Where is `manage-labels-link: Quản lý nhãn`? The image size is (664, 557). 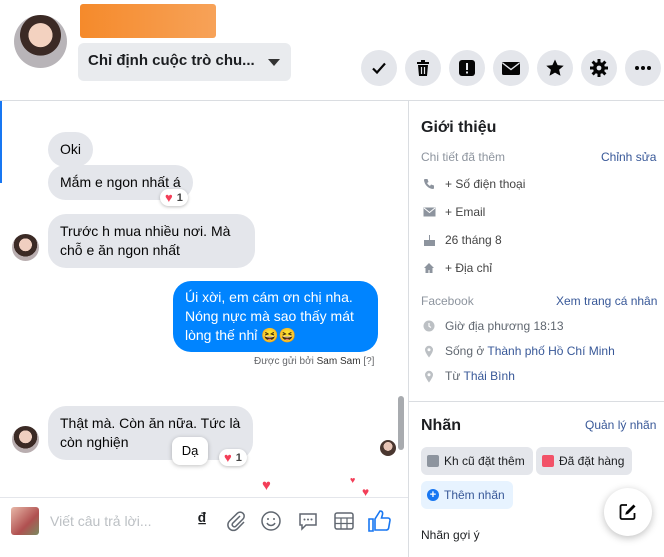
manage-labels-link: Quản lý nhãn is located at coordinates (620, 425).